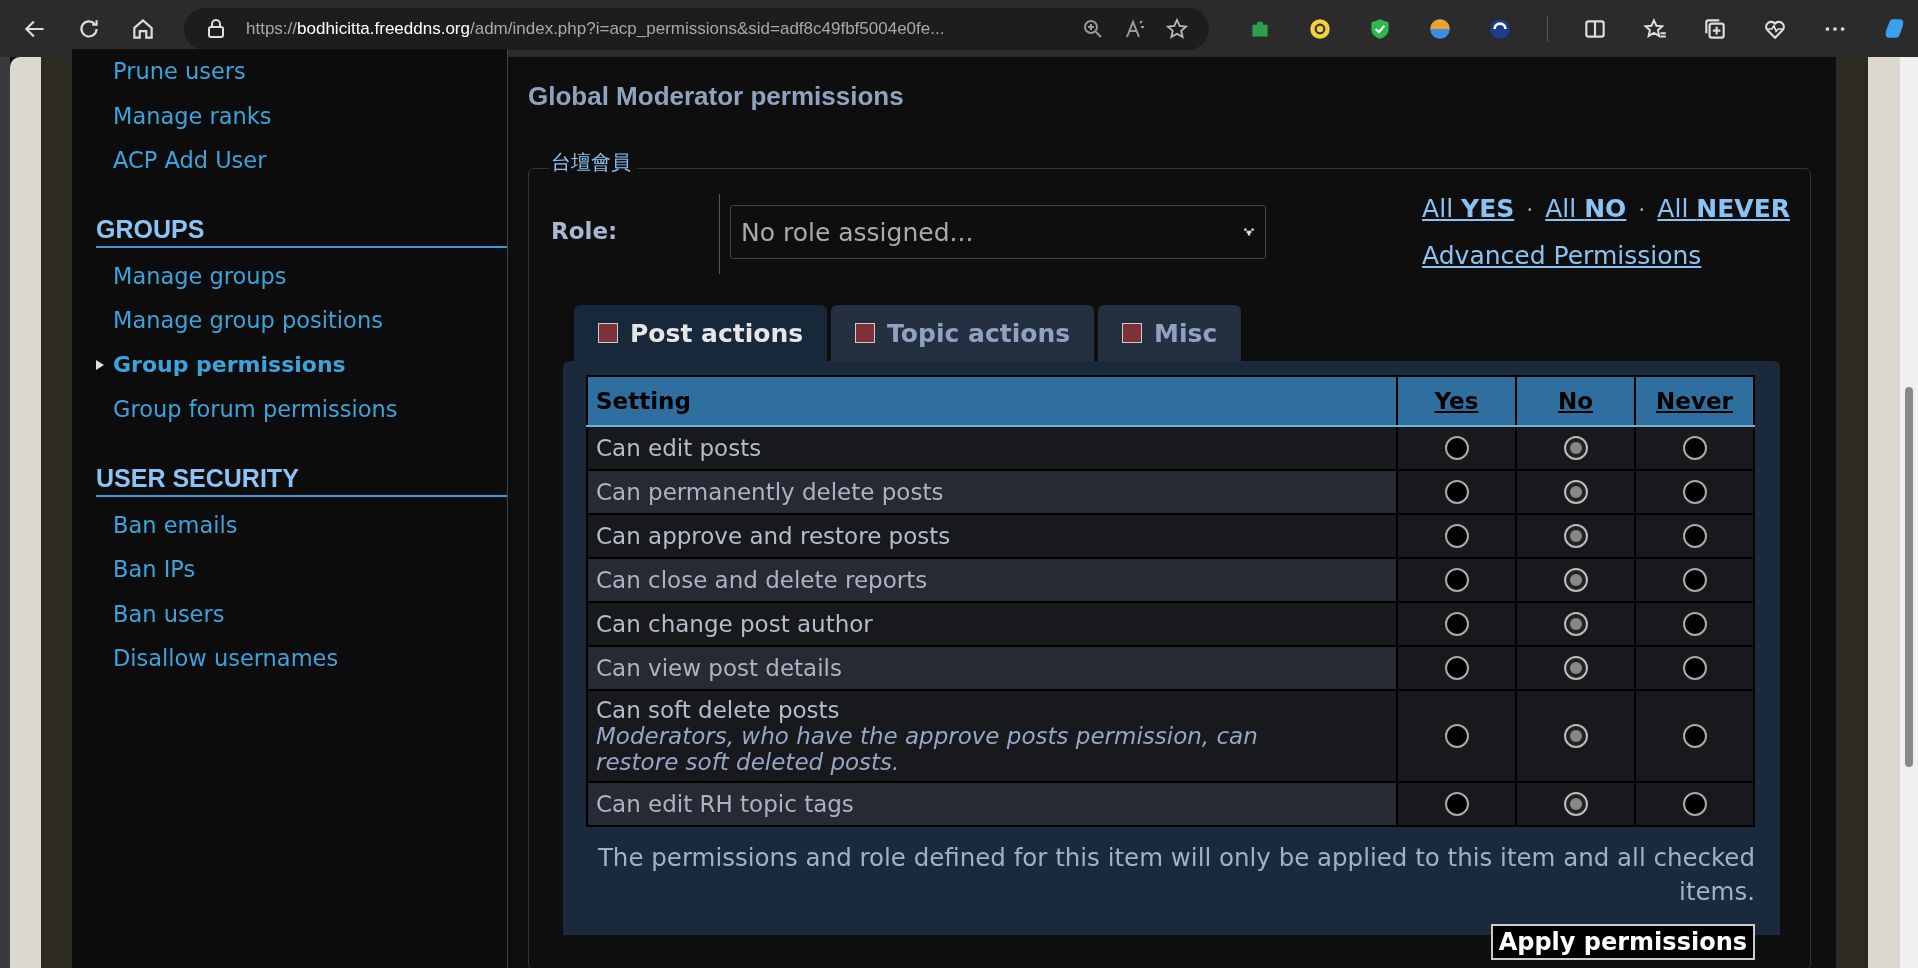  Describe the element at coordinates (992, 804) in the screenshot. I see `setting-cell: Can edit RH topic tags` at that location.